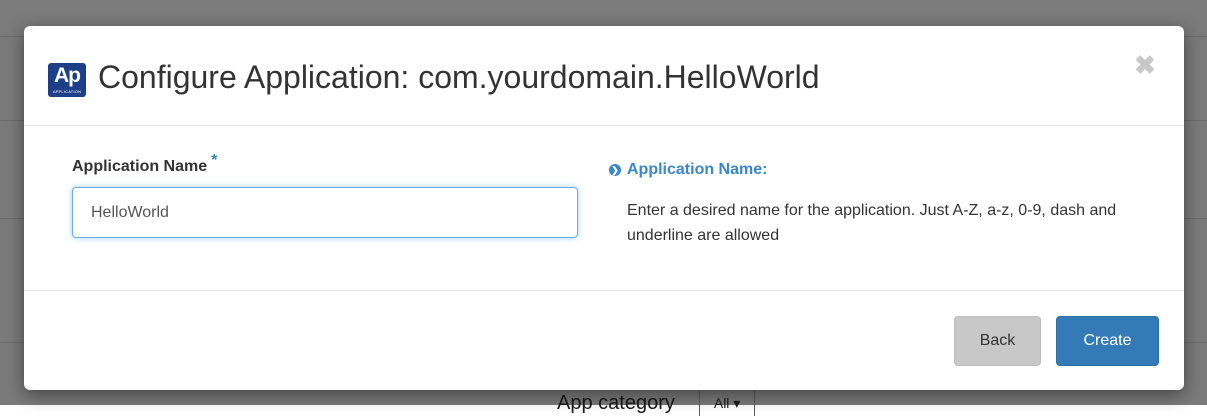  Describe the element at coordinates (67, 91) in the screenshot. I see `app-icon-subtext: APPLICATION` at that location.